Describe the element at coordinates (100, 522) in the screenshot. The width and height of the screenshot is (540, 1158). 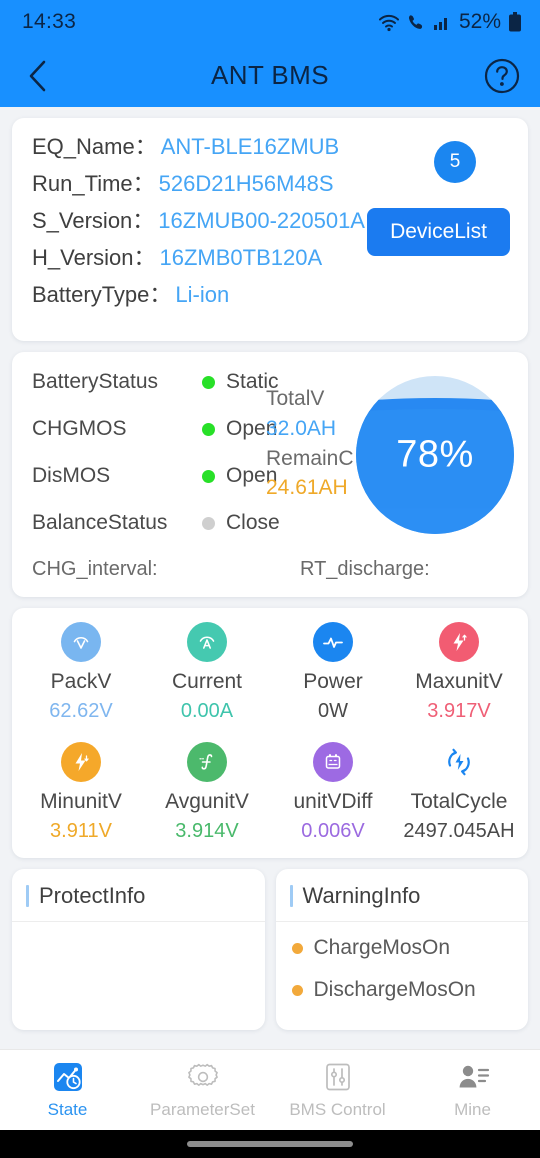
I see `balance-status-label: BalanceStatus` at that location.